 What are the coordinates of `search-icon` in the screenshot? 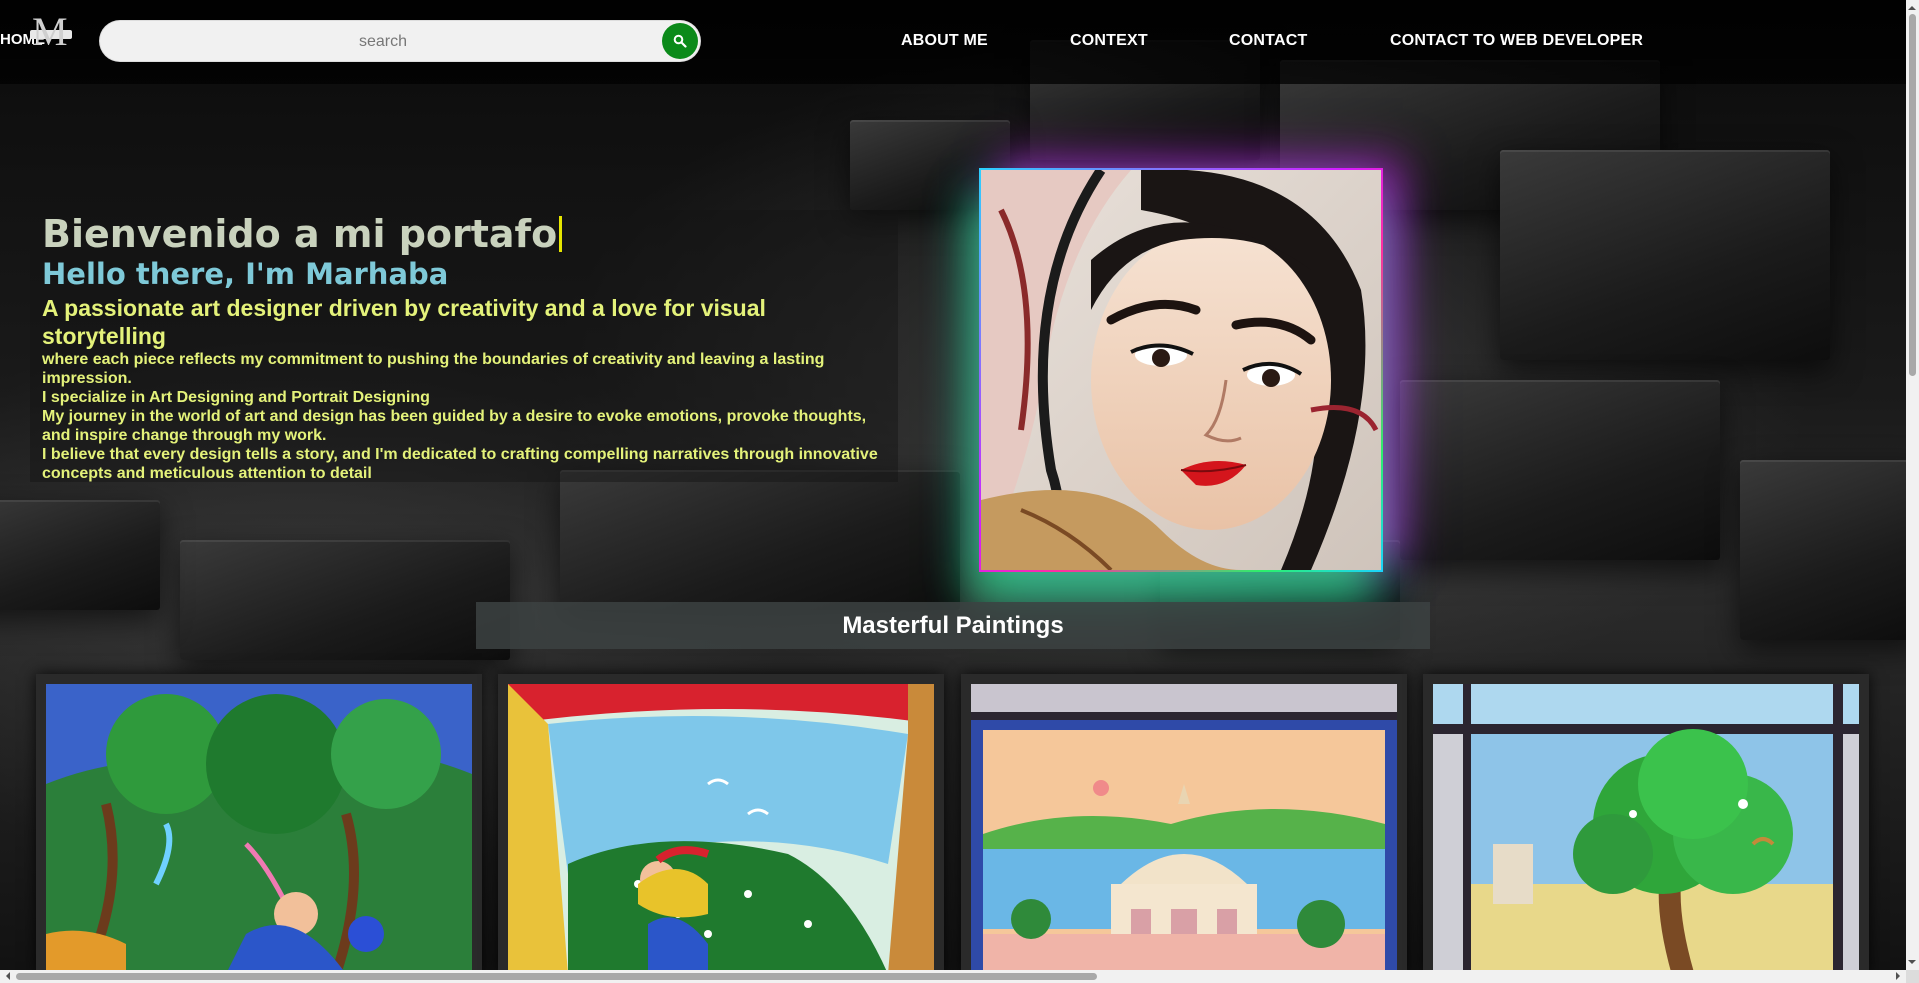 It's located at (680, 41).